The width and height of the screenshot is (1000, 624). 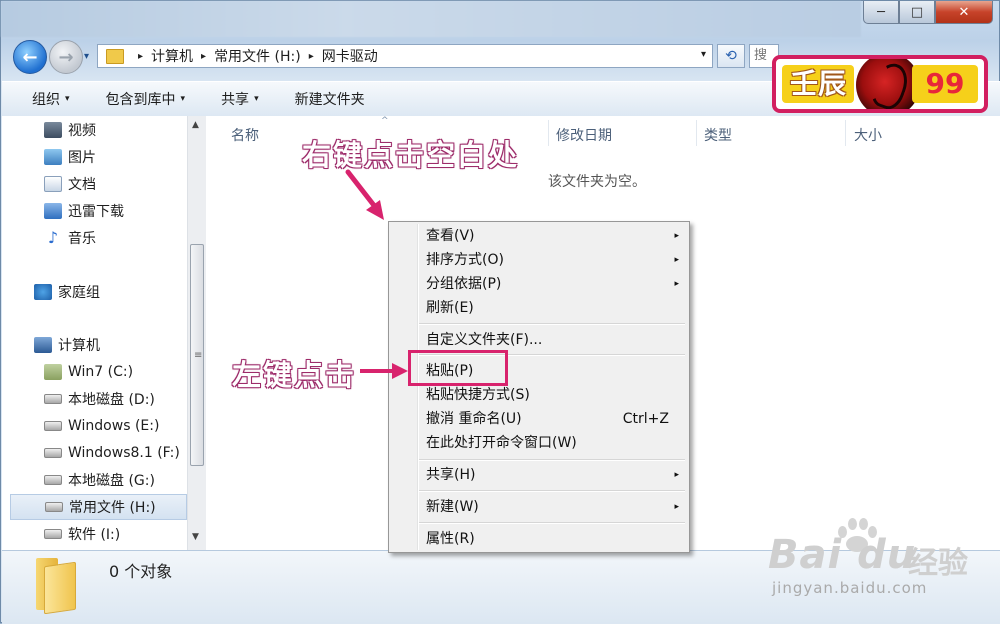 I want to click on back-button: ←, so click(x=30, y=57).